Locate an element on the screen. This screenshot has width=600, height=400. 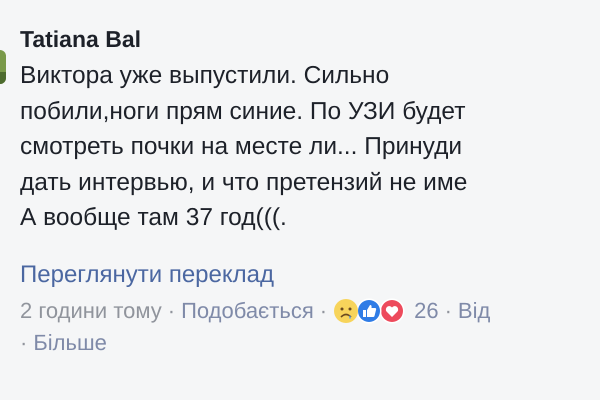
timestamp: 2 години тому is located at coordinates (91, 311).